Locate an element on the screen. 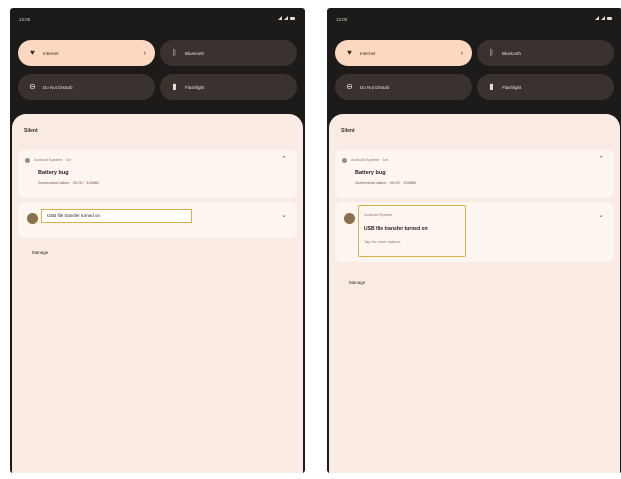 The image size is (621, 479). usb-notification-text: USB file transfer turned on is located at coordinates (74, 215).